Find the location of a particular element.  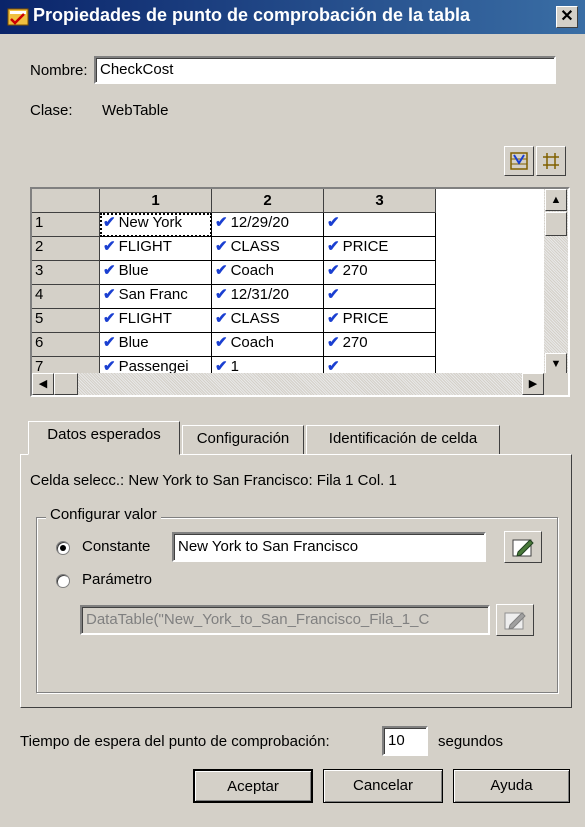

clase-label: Clase: is located at coordinates (51, 110).